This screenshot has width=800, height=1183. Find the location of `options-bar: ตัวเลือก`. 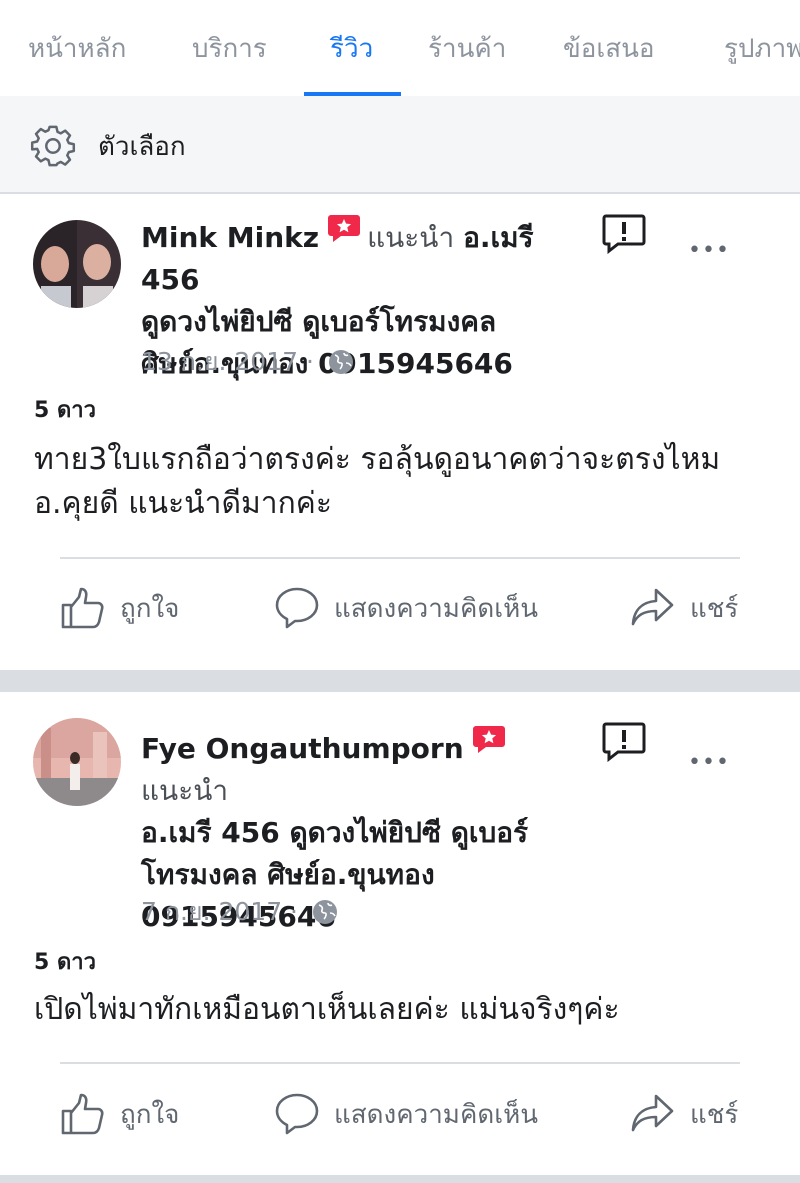

options-bar: ตัวเลือก is located at coordinates (400, 145).